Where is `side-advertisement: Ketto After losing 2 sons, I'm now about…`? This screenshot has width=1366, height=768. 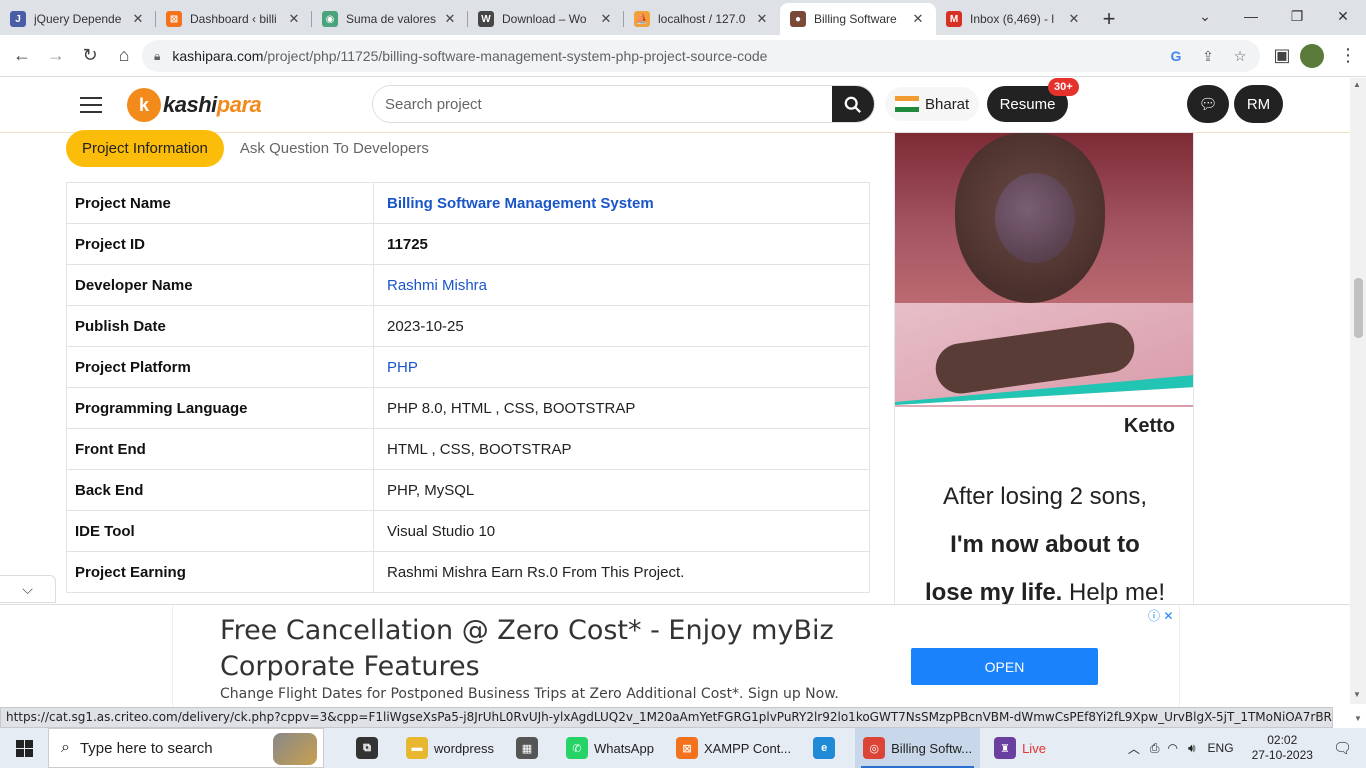 side-advertisement: Ketto After losing 2 sons, I'm now about… is located at coordinates (1044, 368).